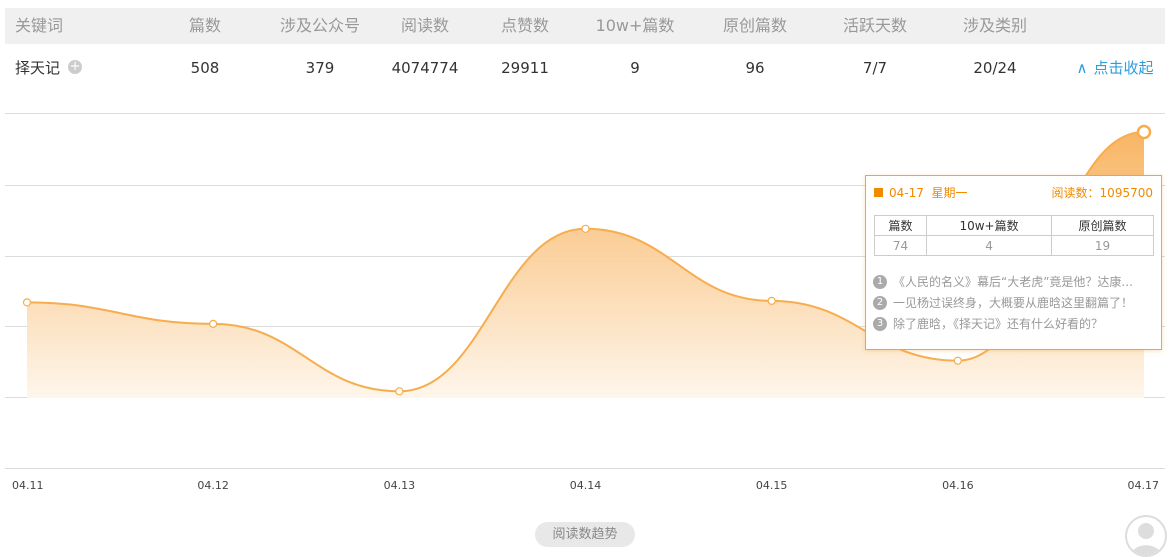 The height and width of the screenshot is (557, 1175). Describe the element at coordinates (1102, 245) in the screenshot. I see `tooltip-td-original: 19` at that location.